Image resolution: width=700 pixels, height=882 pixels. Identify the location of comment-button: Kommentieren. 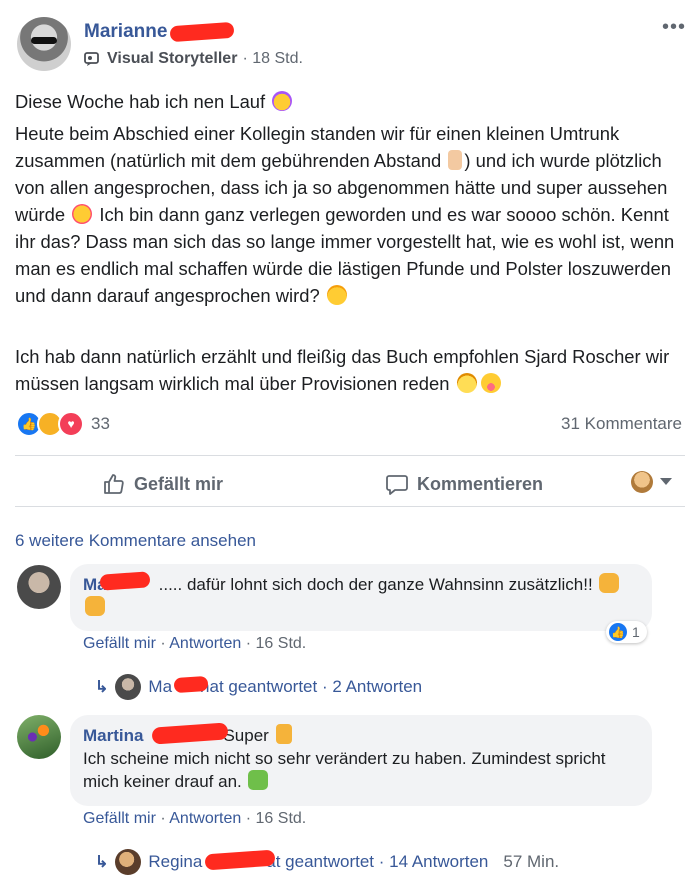
(464, 484).